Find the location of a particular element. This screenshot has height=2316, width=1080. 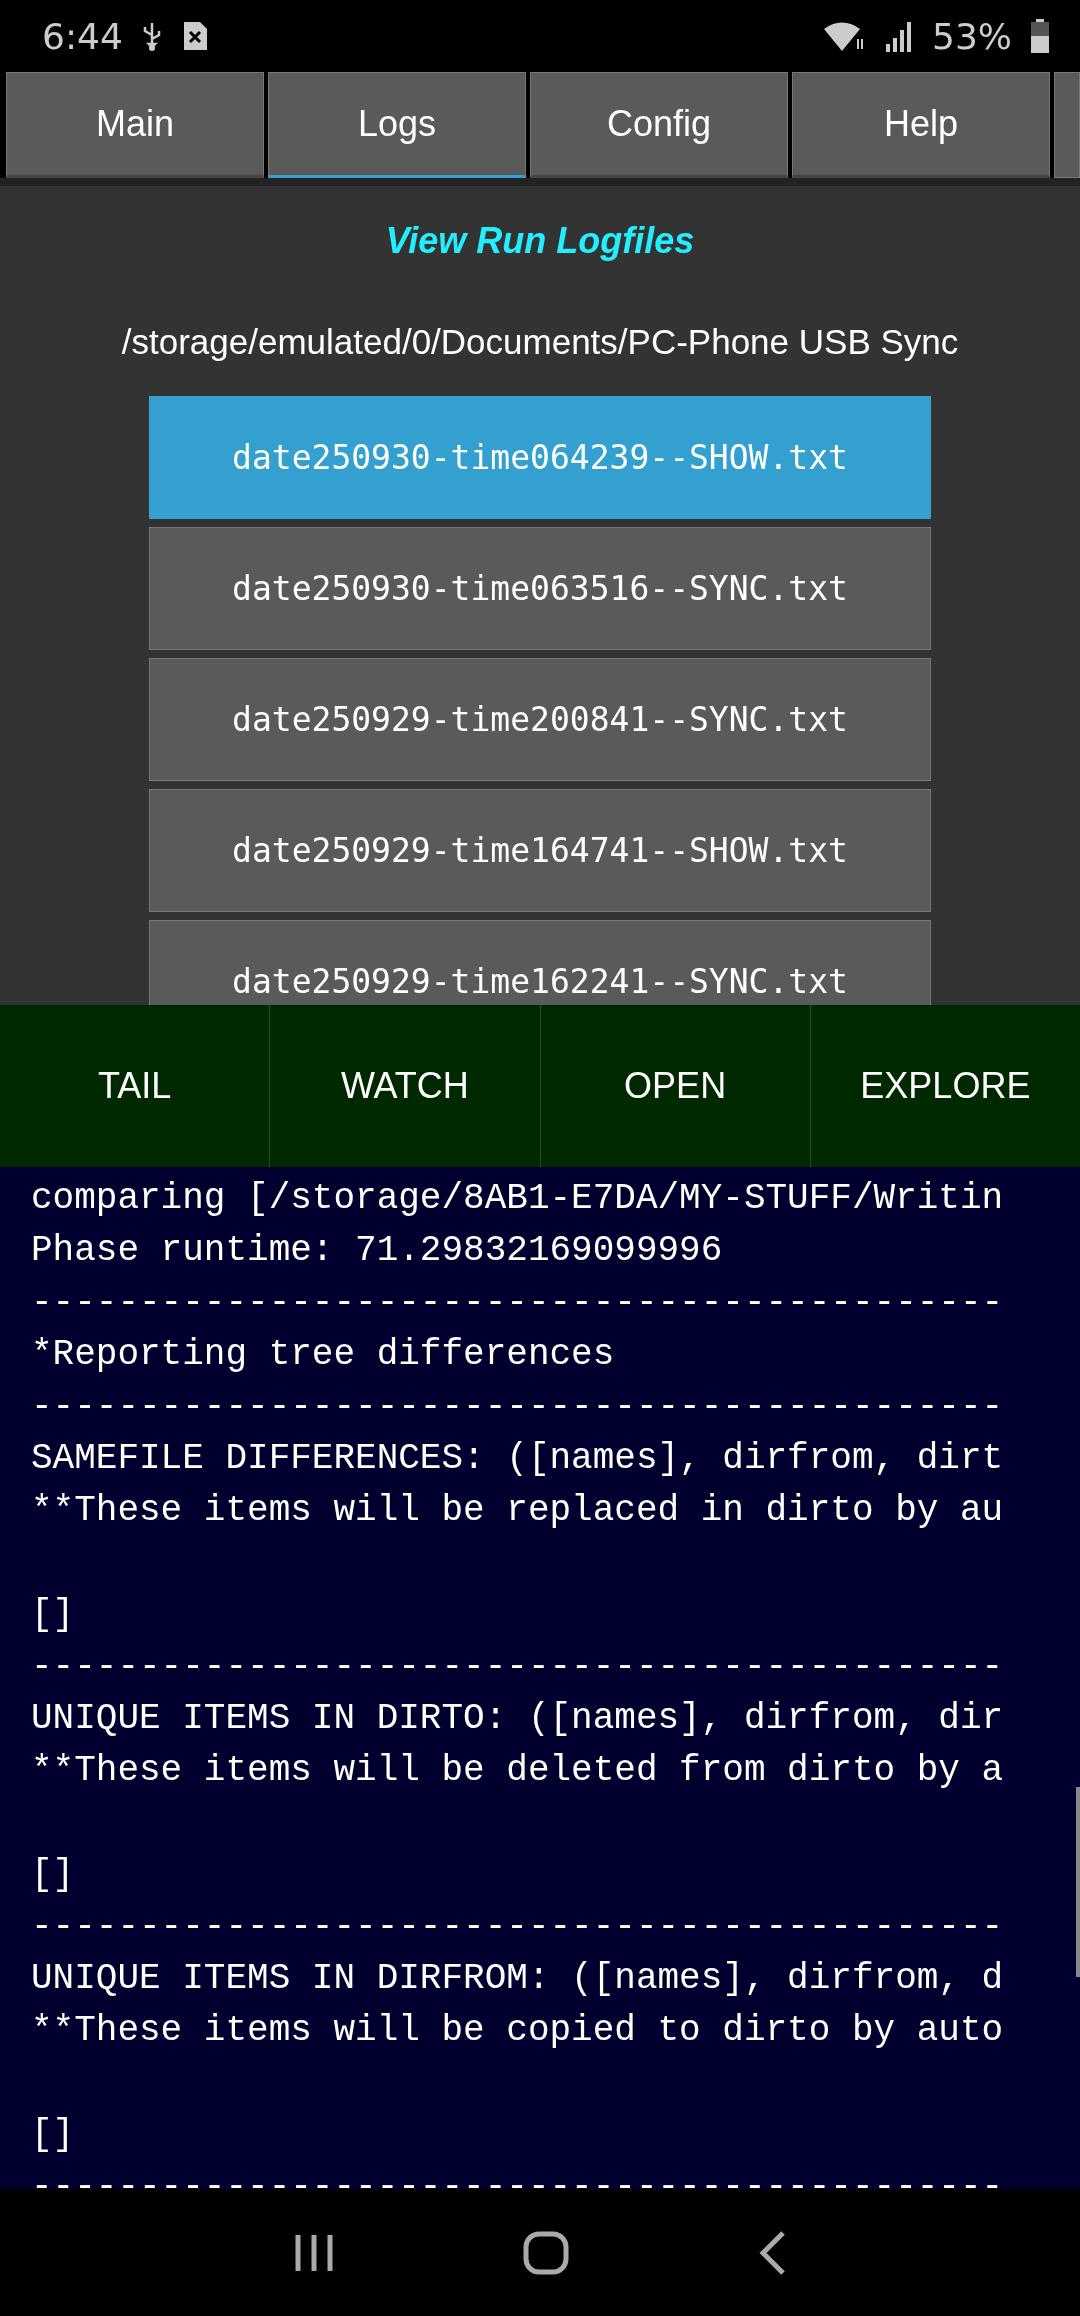

log-line: *Reporting tree differences is located at coordinates (323, 1355).